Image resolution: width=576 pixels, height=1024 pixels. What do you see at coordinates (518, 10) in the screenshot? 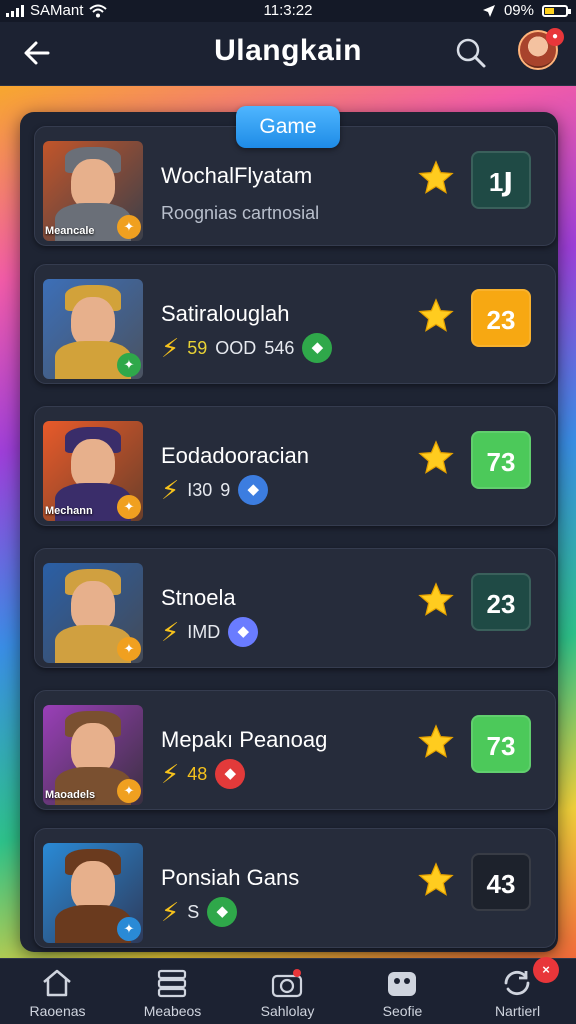
I see `battery-percent: 09%` at bounding box center [518, 10].